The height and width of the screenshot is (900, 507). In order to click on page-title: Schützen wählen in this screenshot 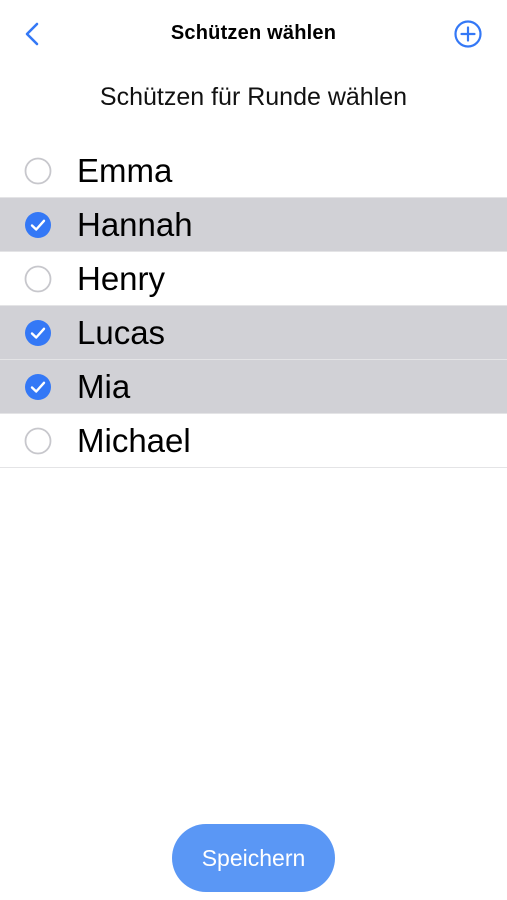, I will do `click(253, 33)`.